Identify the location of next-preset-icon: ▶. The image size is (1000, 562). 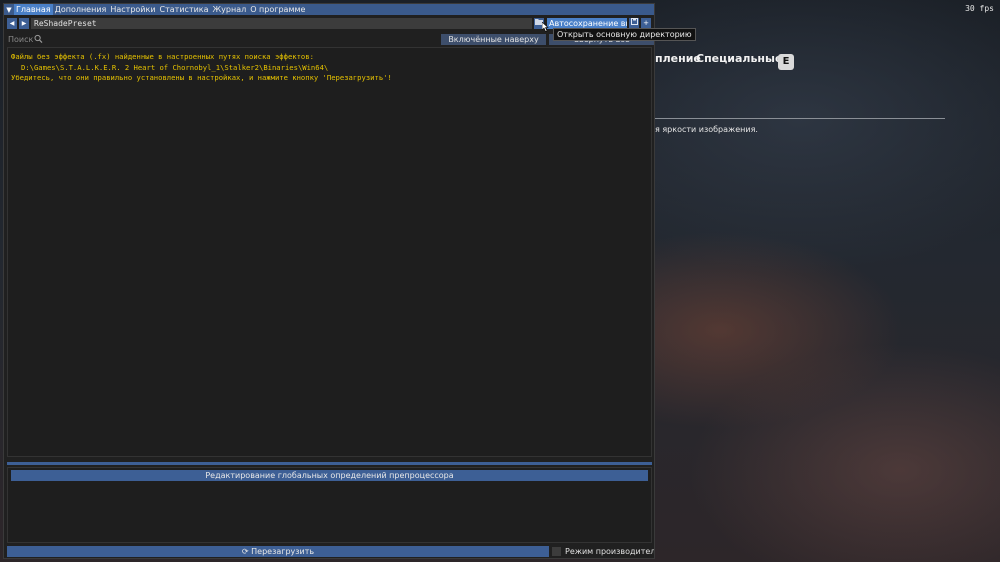
(24, 23).